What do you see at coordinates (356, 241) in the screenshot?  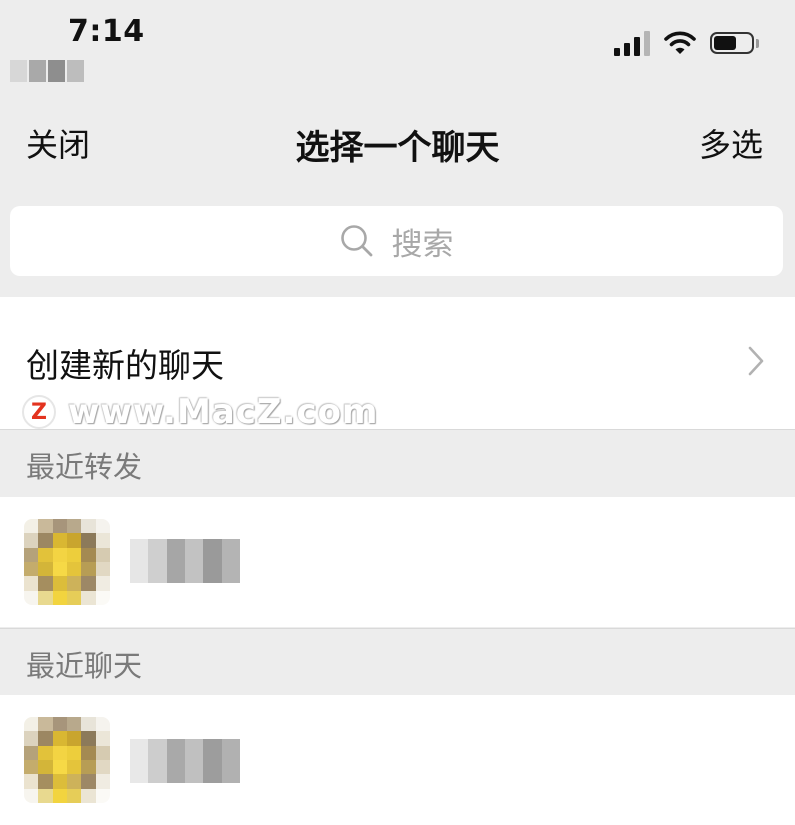 I see `search-icon` at bounding box center [356, 241].